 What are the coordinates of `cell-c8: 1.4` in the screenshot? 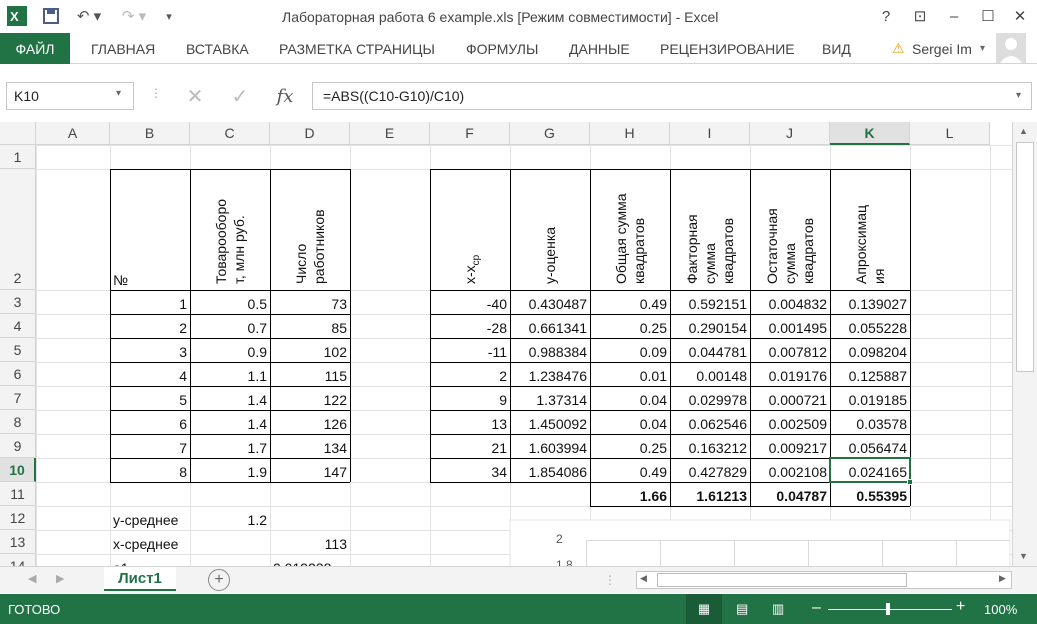 It's located at (230, 422).